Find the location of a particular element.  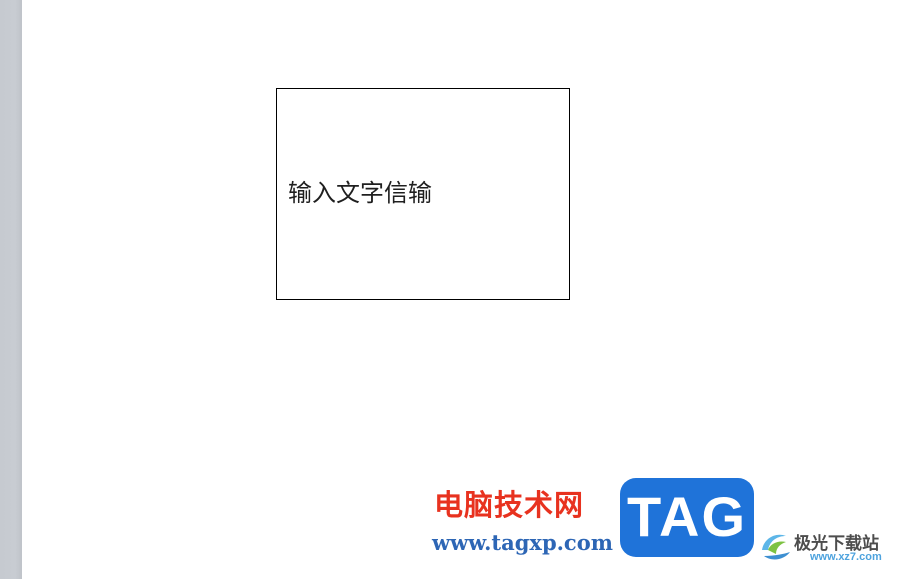

tag-logo: TAG is located at coordinates (687, 517).